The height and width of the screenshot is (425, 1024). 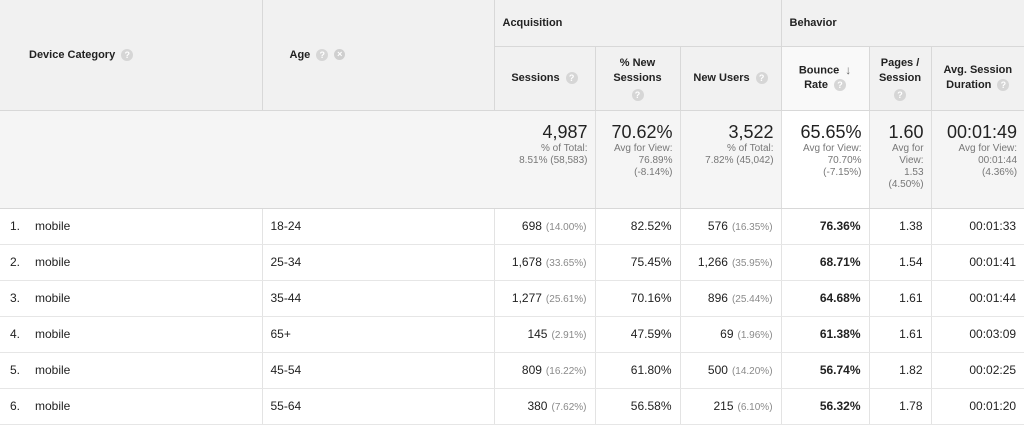 I want to click on metric-header-avg-session-duration: Avg. Session Duration?, so click(x=977, y=78).